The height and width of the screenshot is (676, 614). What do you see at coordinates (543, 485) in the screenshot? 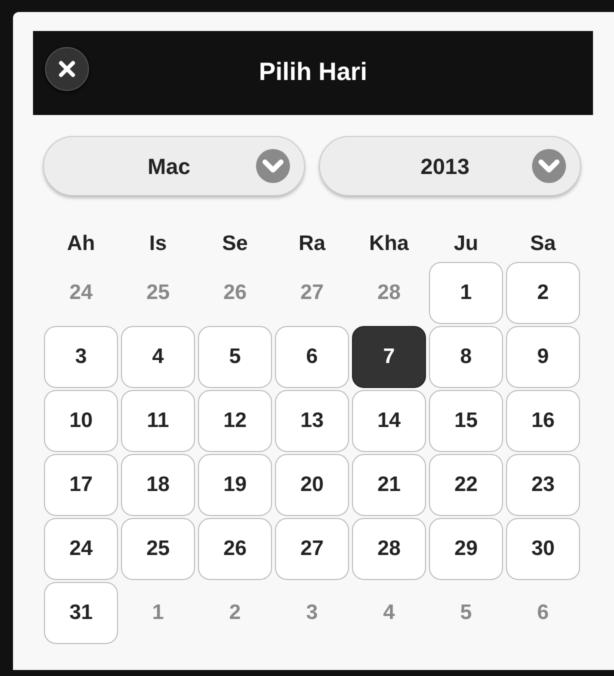
I see `day-button: 23` at bounding box center [543, 485].